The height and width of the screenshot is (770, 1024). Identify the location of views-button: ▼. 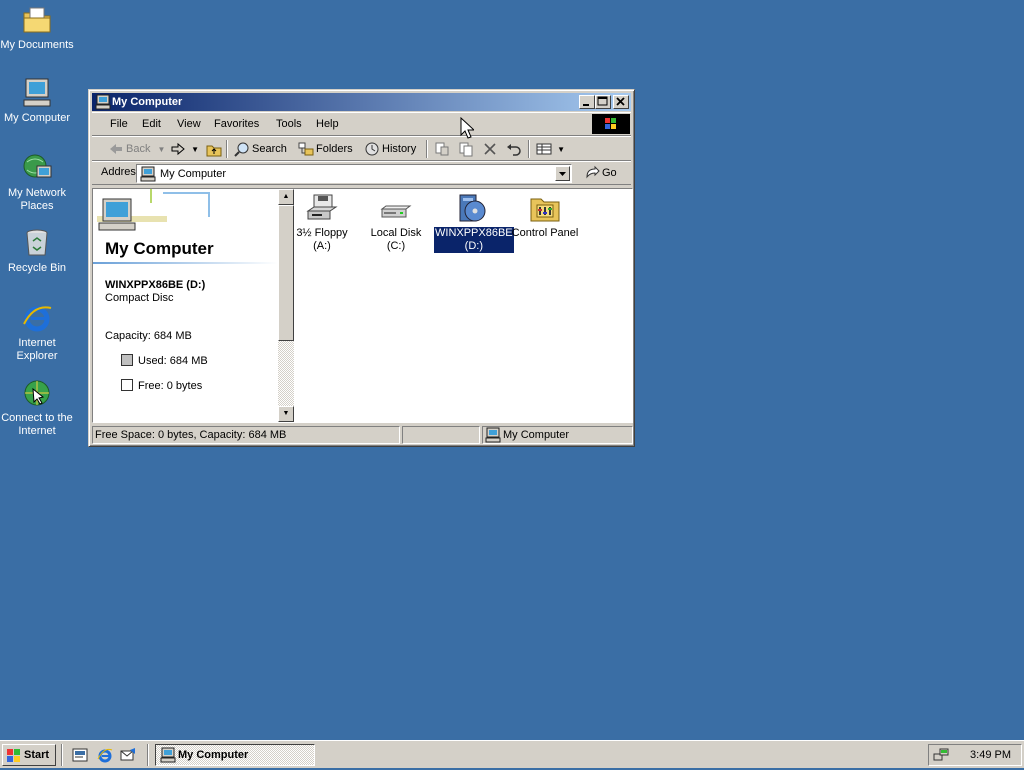
(550, 149).